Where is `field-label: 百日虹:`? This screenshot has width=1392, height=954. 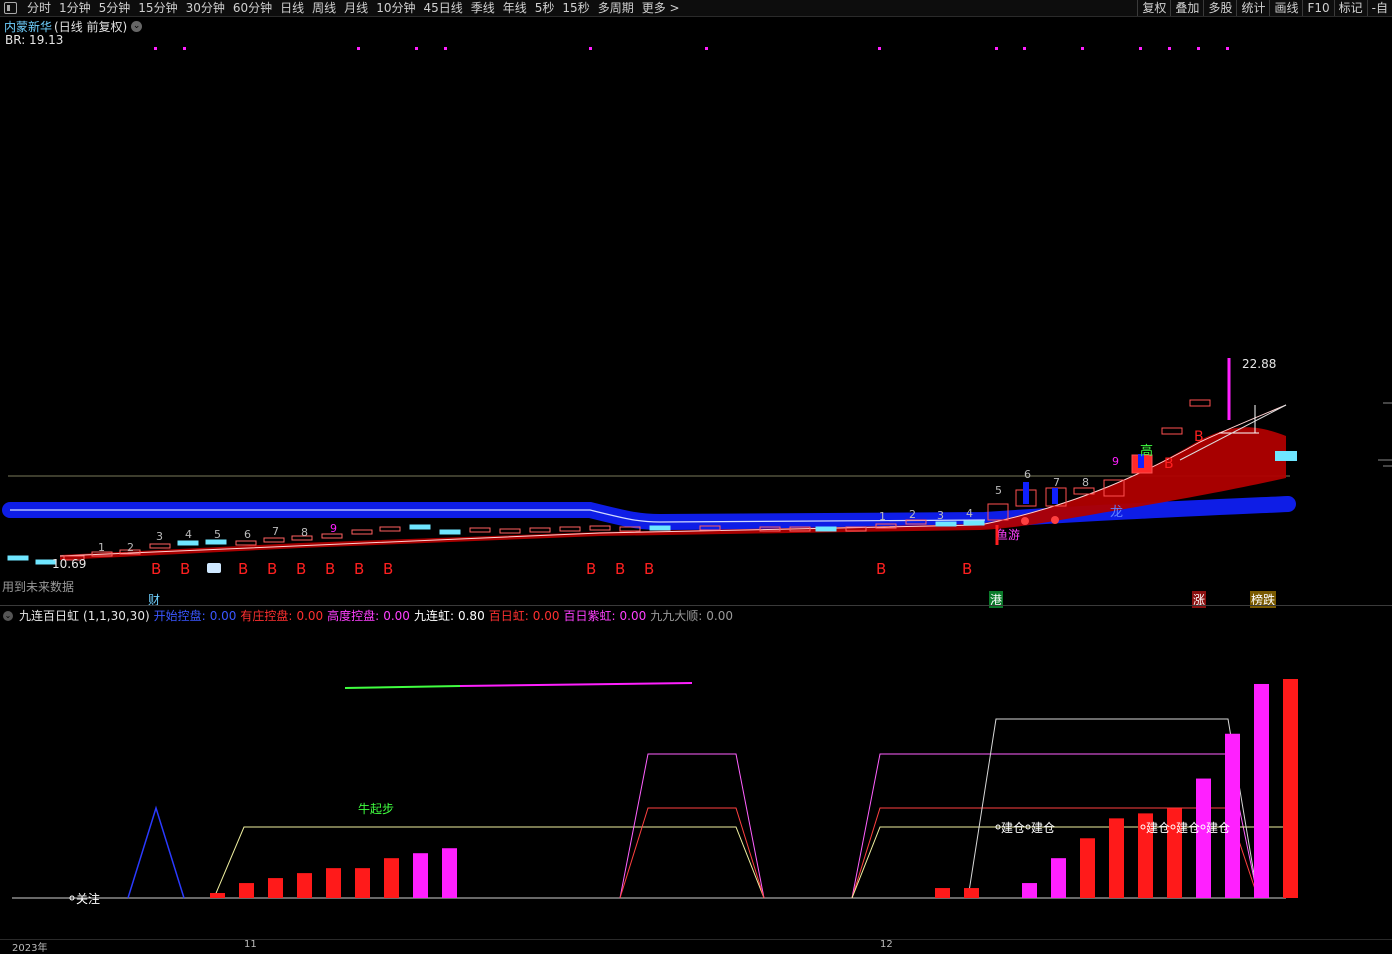 field-label: 百日虹: is located at coordinates (508, 616).